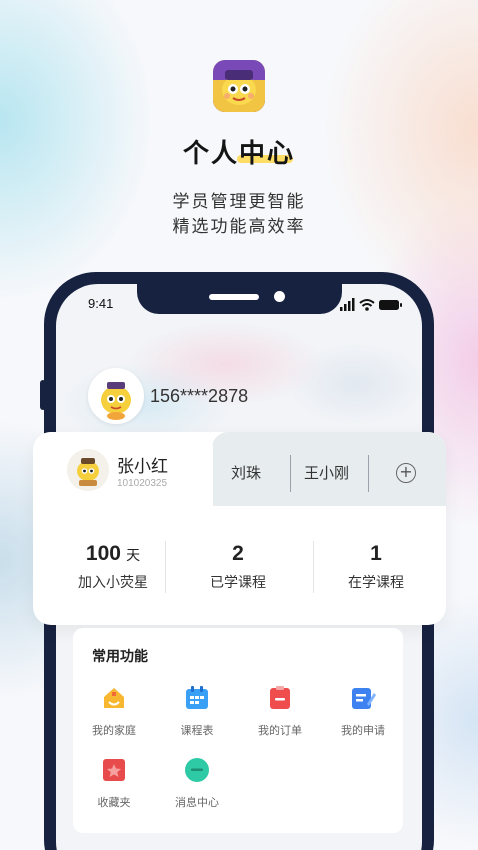 This screenshot has height=850, width=478. Describe the element at coordinates (390, 305) in the screenshot. I see `battery-icon` at that location.